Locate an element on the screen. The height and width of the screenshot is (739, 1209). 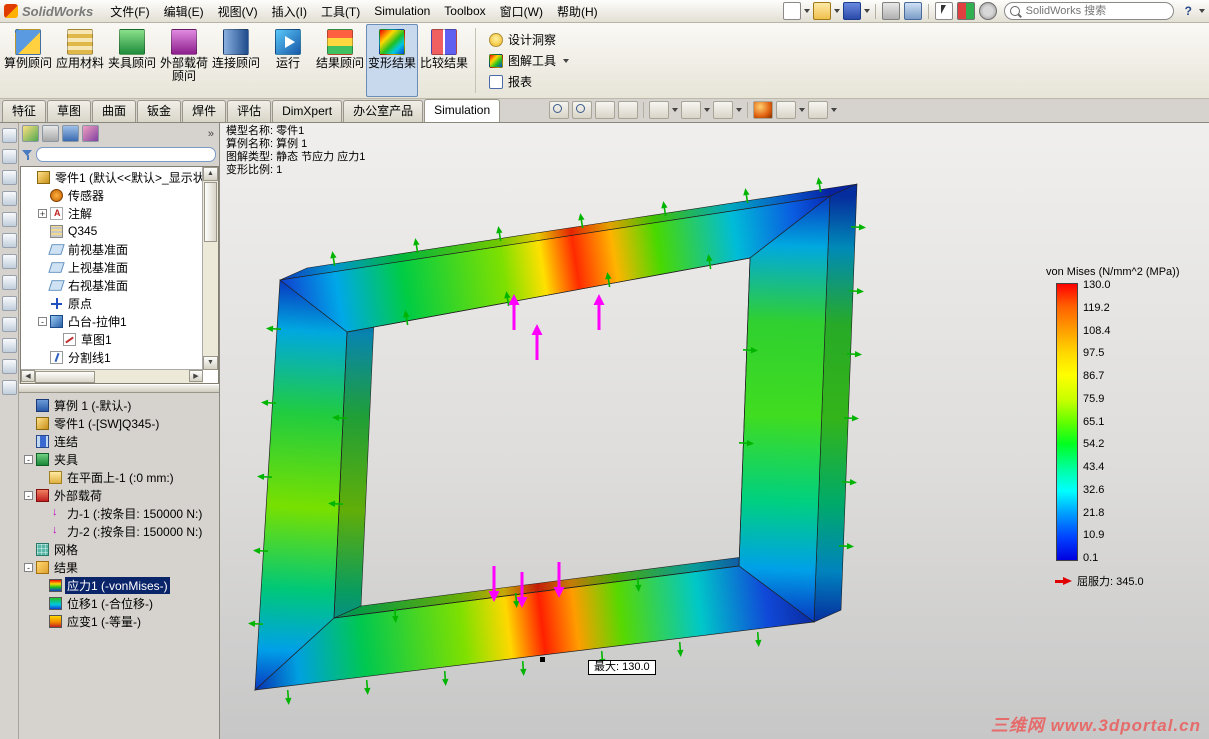
ribbon-side-button: 设计洞察 is located at coordinates (529, 39).